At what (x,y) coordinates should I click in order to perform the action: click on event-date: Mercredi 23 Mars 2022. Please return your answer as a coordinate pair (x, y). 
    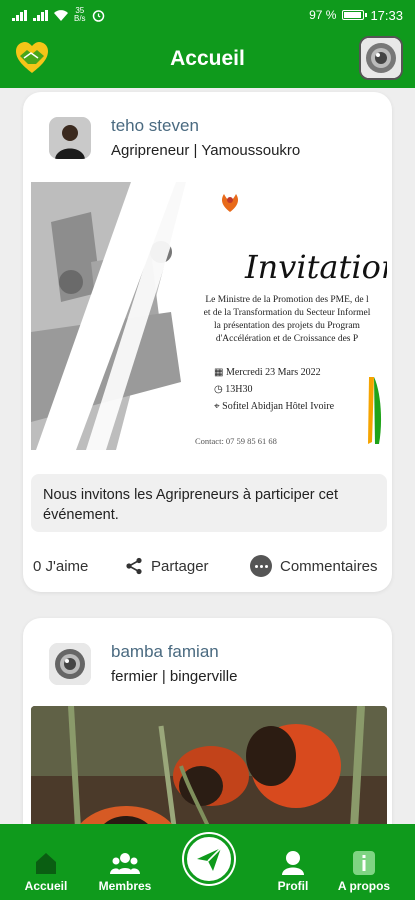
    Looking at the image, I should click on (273, 372).